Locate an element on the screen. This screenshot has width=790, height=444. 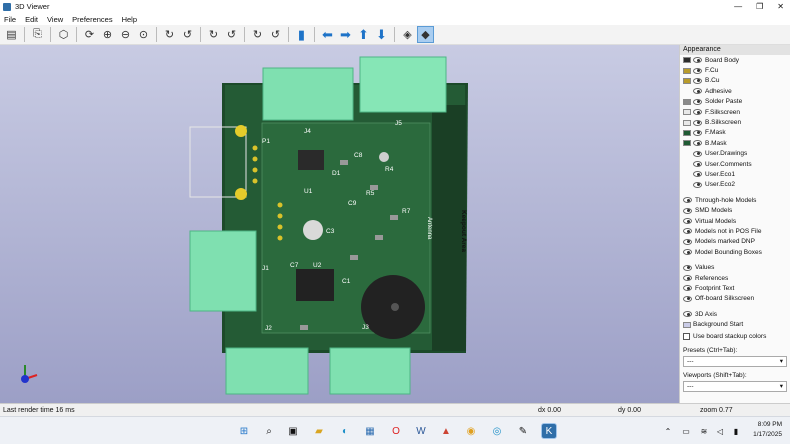
search-icon: ⌕ is located at coordinates (269, 431).